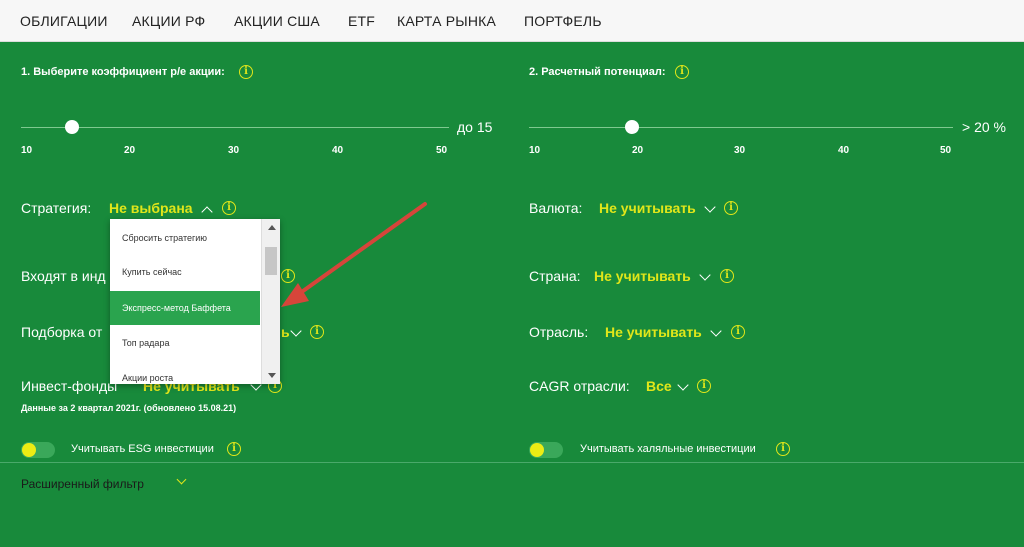  Describe the element at coordinates (277, 21) in the screenshot. I see `nav-us-stocks: АКЦИИ США` at that location.